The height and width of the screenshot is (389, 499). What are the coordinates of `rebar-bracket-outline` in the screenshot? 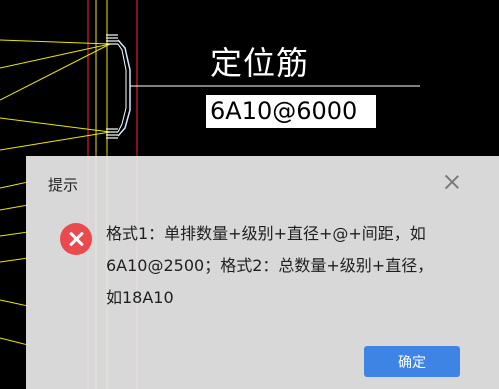 It's located at (124, 88).